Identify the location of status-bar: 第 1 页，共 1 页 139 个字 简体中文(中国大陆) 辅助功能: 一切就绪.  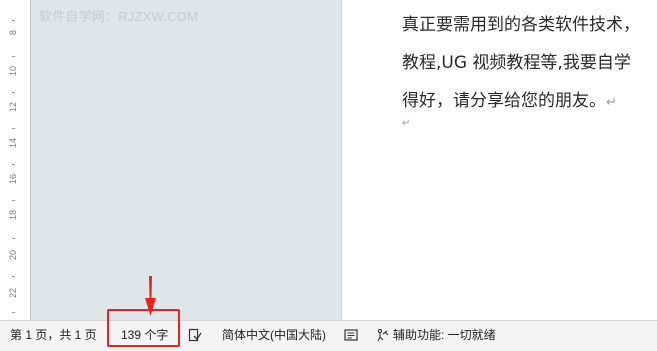
(328, 335).